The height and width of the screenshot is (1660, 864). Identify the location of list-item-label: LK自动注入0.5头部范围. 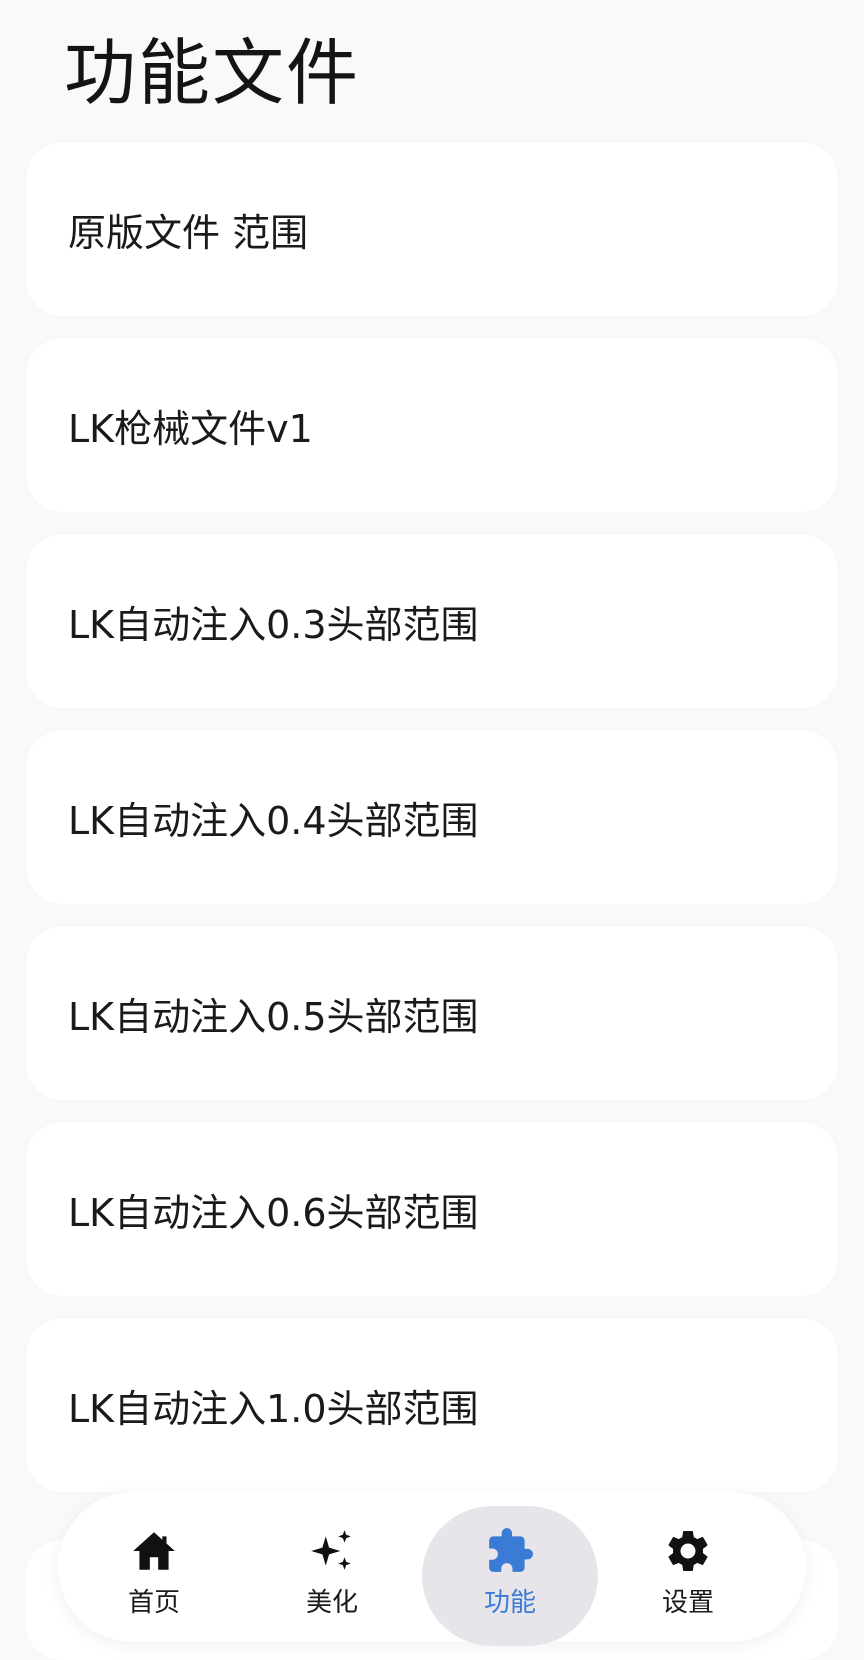
(273, 1016).